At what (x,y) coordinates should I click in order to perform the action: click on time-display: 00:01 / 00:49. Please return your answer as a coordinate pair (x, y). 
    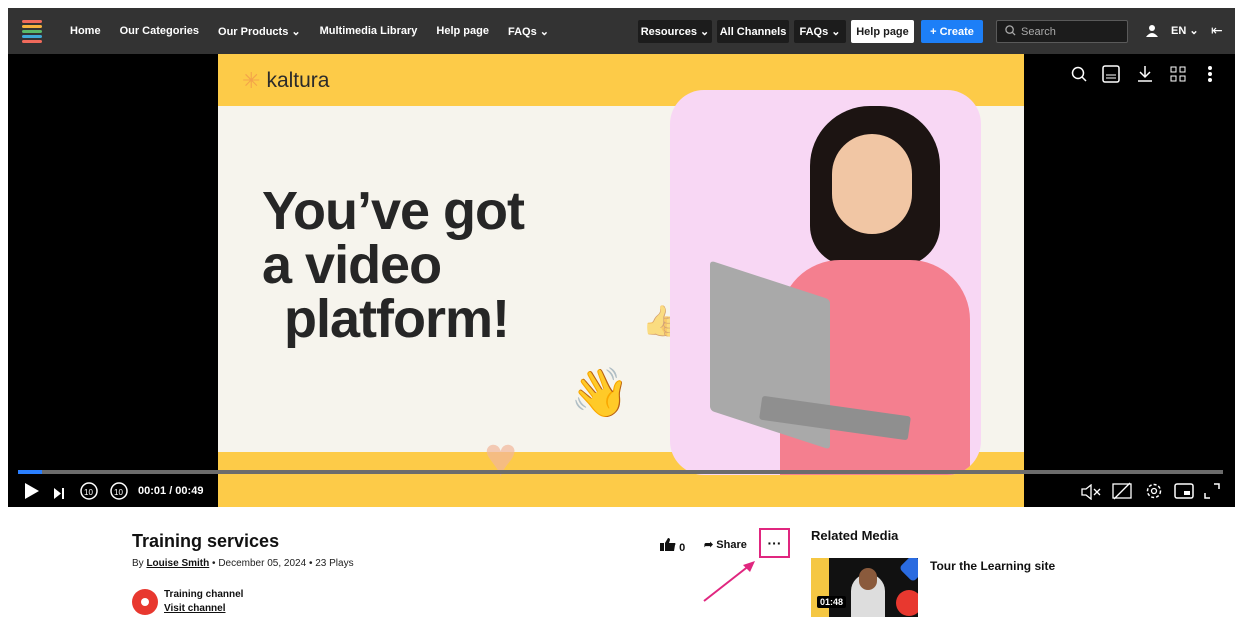
    Looking at the image, I should click on (171, 491).